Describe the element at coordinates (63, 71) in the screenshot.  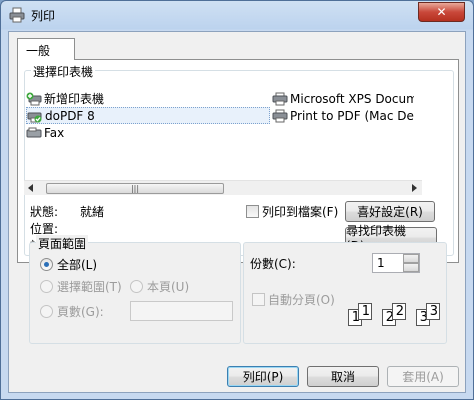
I see `select-printer-label: 選擇印表機` at that location.